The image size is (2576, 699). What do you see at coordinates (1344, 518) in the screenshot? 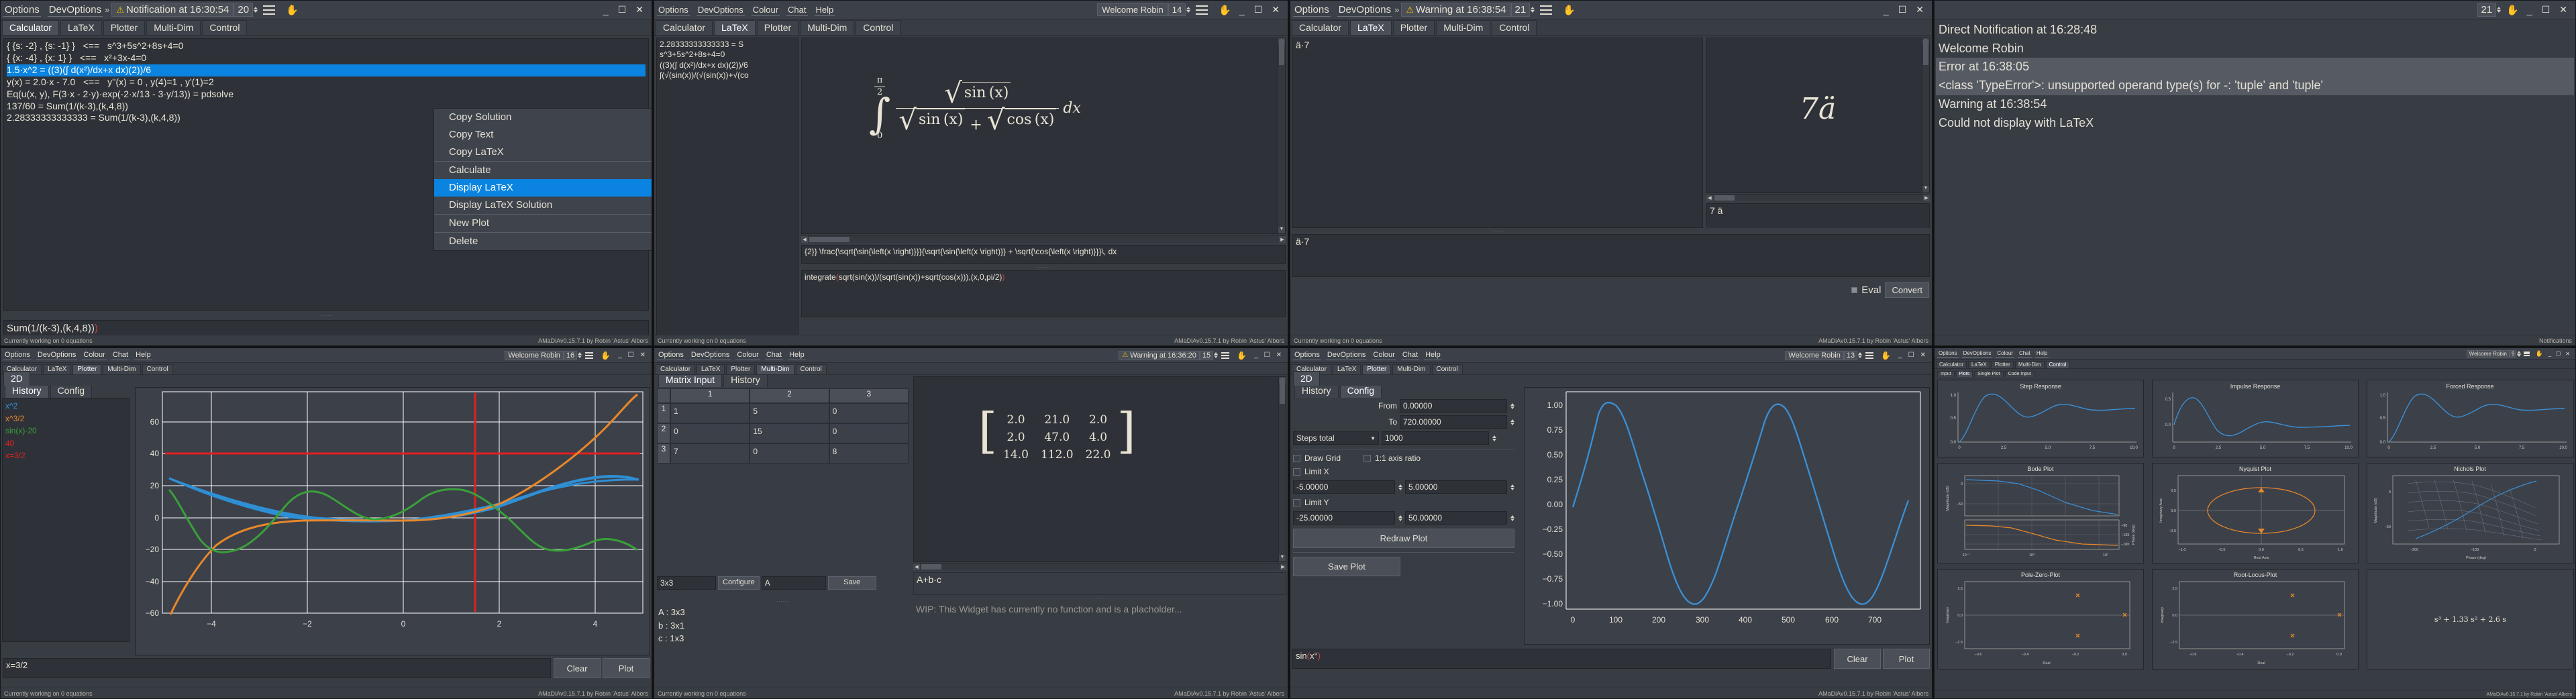
I see `ymin-input: -25.00000` at bounding box center [1344, 518].